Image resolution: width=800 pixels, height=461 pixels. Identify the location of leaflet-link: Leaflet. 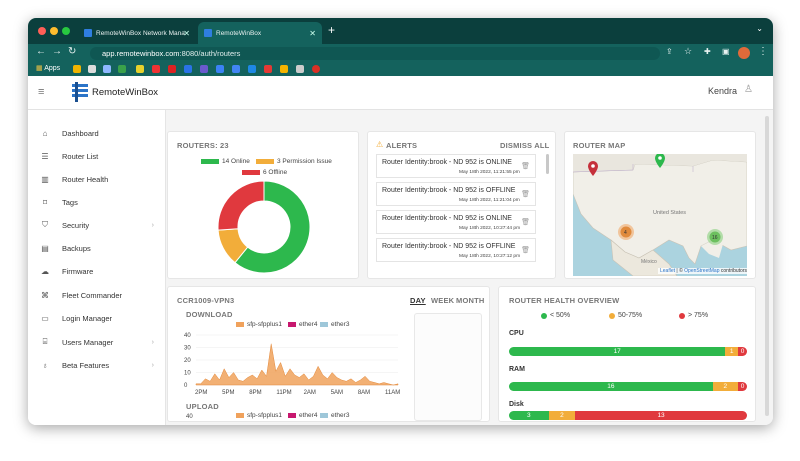
(667, 271).